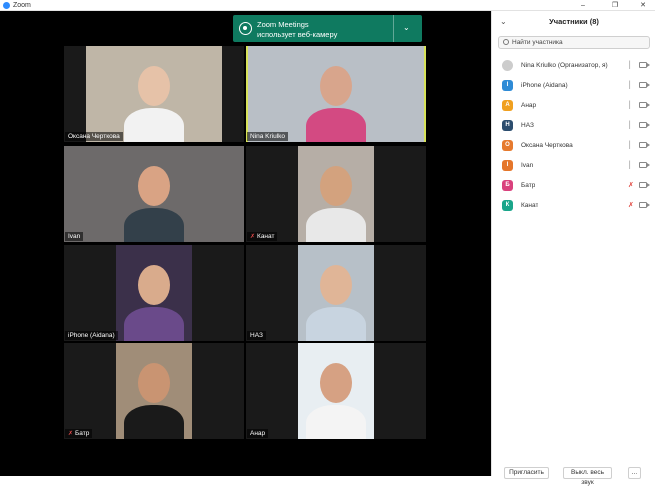 The width and height of the screenshot is (655, 488). I want to click on video-tile: Ivan, so click(154, 194).